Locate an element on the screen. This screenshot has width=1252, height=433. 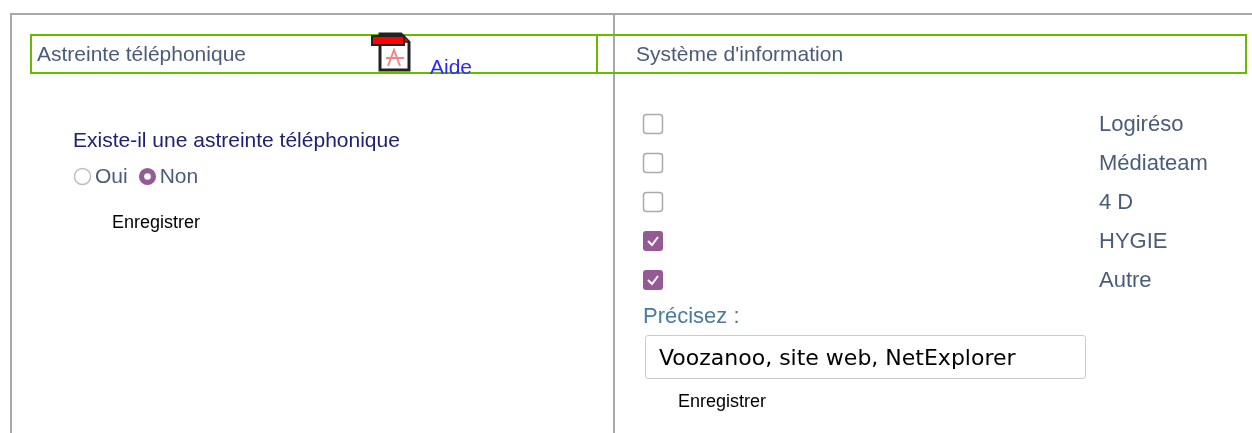
checkbox-label: HYGIE is located at coordinates (1133, 240).